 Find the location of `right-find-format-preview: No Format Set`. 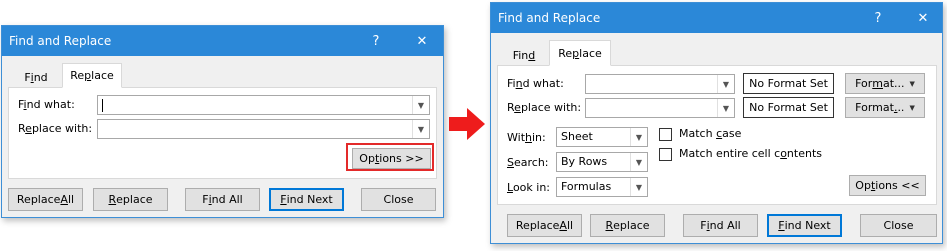

right-find-format-preview: No Format Set is located at coordinates (788, 83).